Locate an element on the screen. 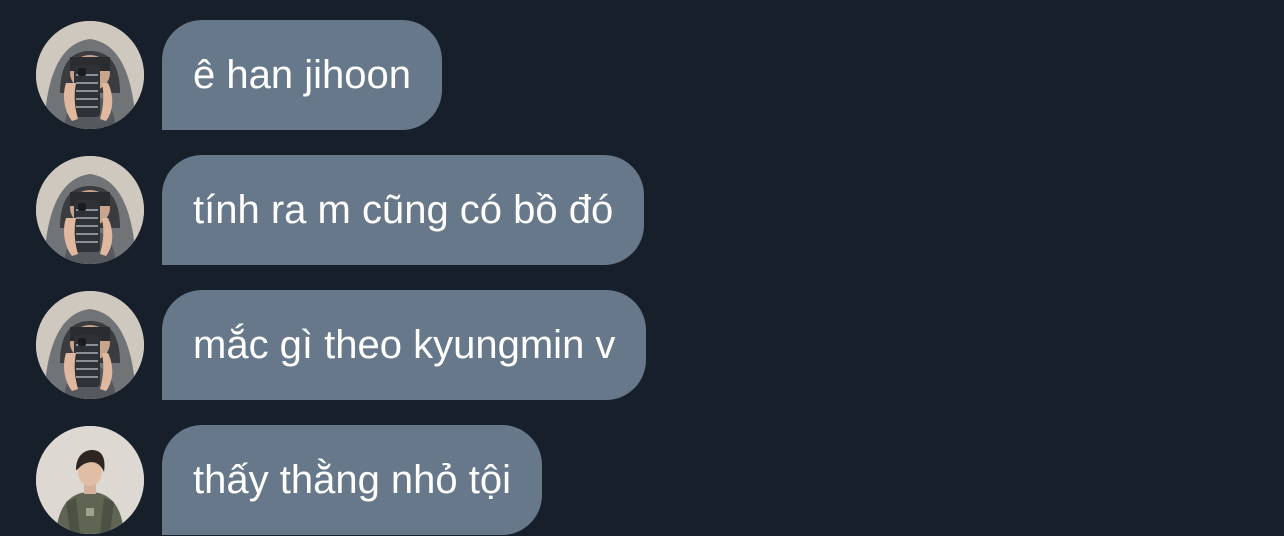 The width and height of the screenshot is (1284, 536). boy-green-jacket-icon is located at coordinates (90, 480).